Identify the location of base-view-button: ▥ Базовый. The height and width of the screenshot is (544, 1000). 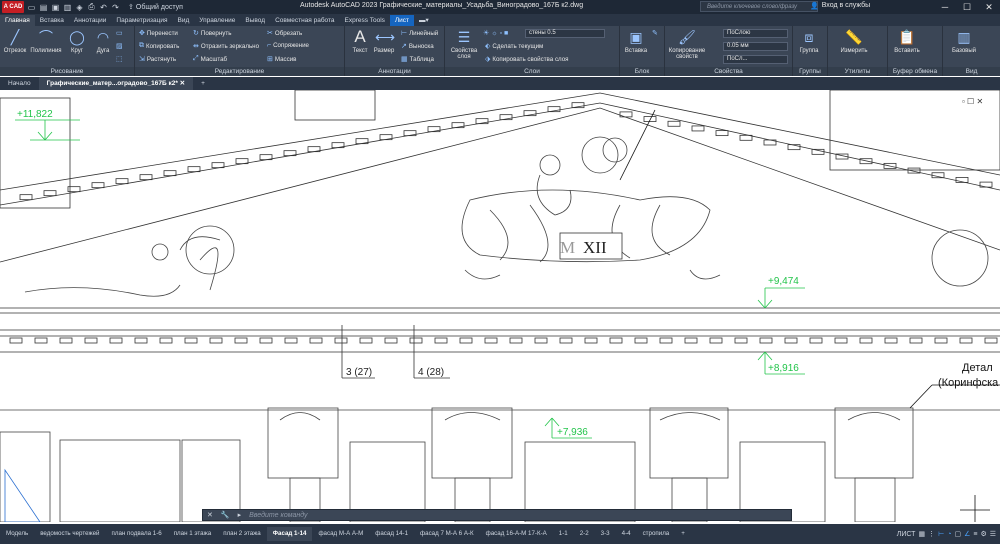
(964, 41).